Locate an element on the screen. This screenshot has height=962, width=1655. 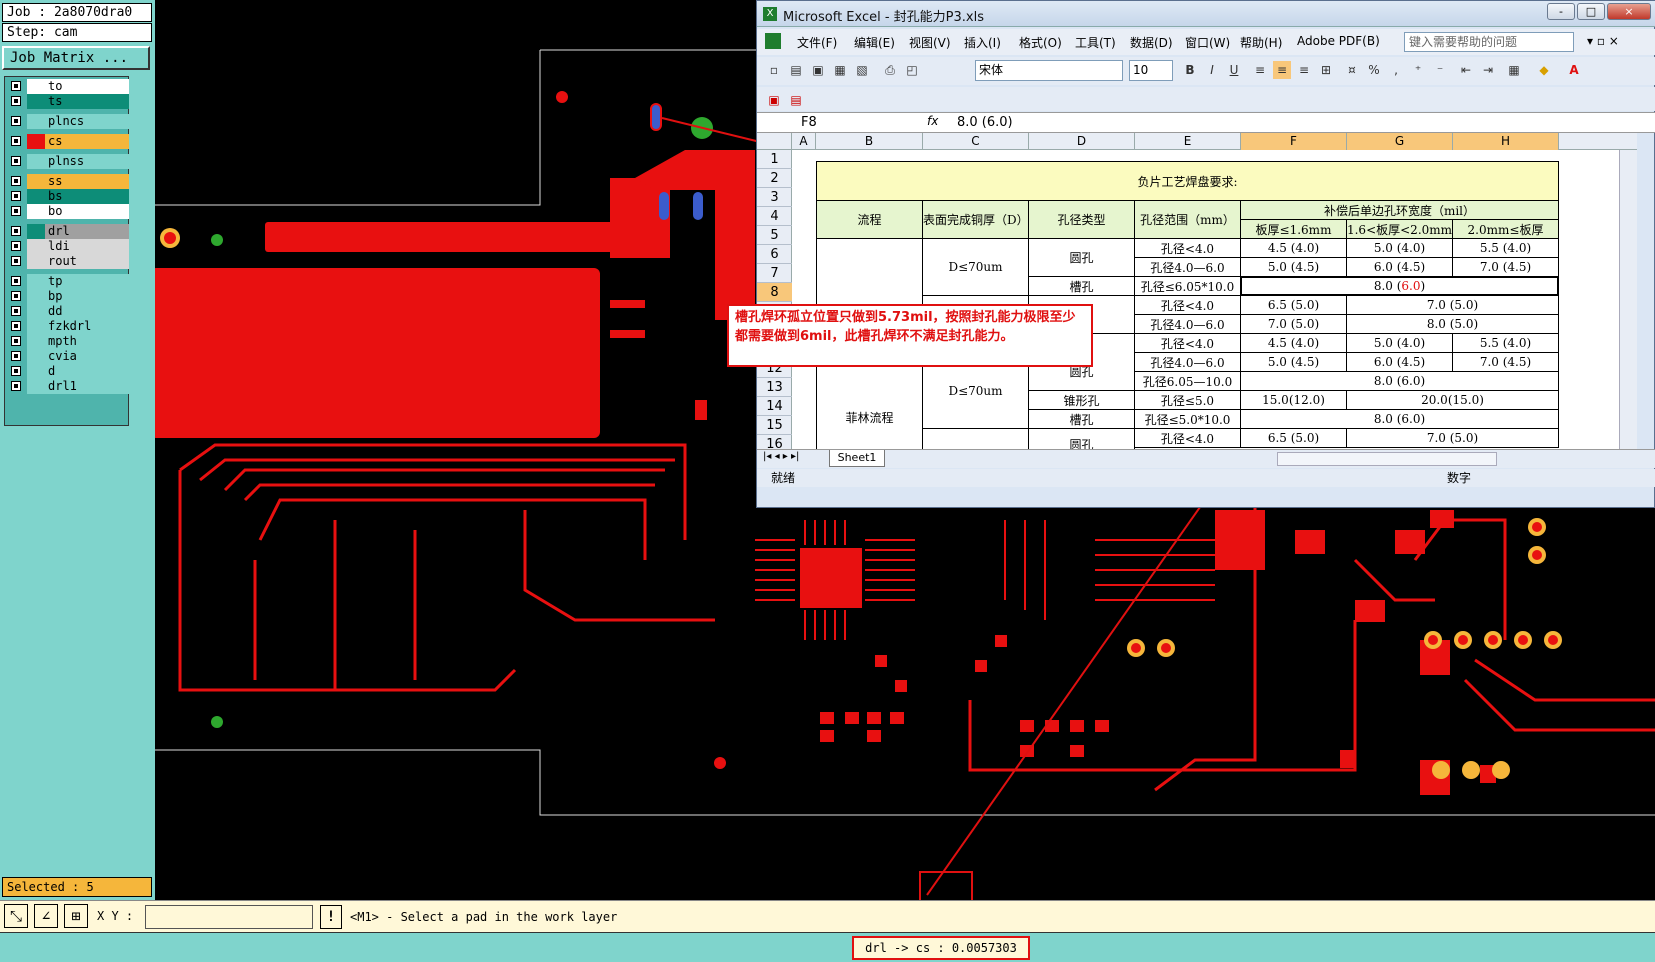
layer-row-bs: bs is located at coordinates (68, 196).